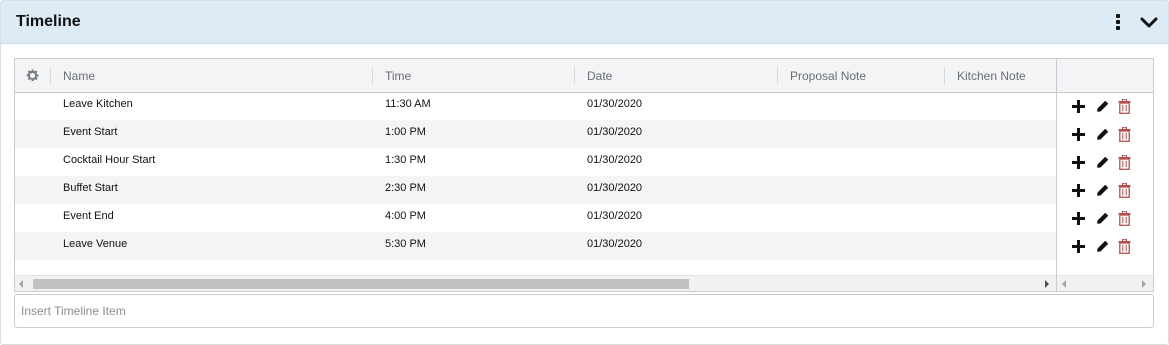  Describe the element at coordinates (1118, 22) in the screenshot. I see `more-options-icon` at that location.